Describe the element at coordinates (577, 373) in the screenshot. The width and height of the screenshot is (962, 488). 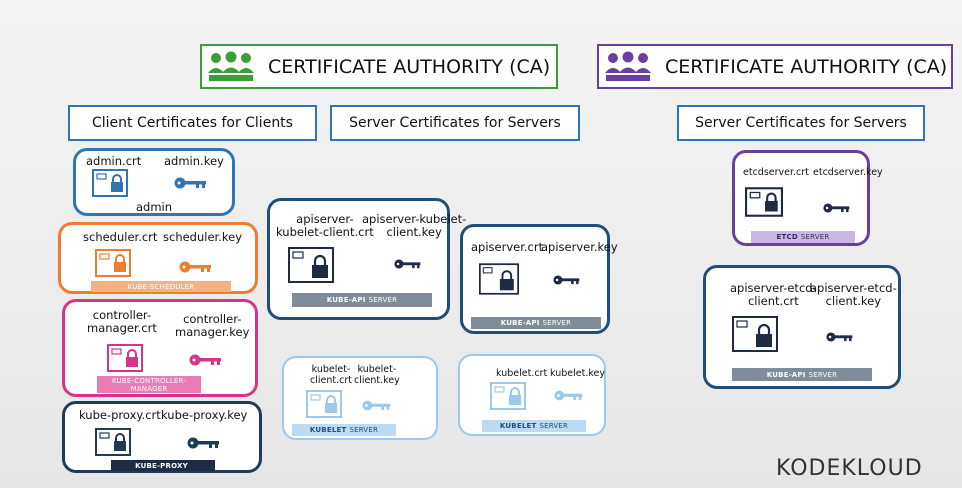
I see `key-filename: kubelet.key` at that location.